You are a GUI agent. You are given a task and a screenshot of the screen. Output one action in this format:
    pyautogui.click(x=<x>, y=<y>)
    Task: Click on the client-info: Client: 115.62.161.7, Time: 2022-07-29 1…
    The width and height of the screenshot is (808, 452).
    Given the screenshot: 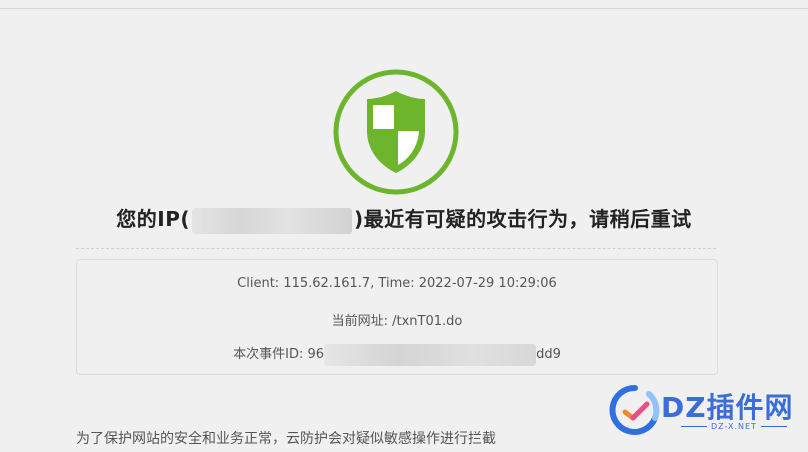 What is the action you would take?
    pyautogui.click(x=397, y=283)
    